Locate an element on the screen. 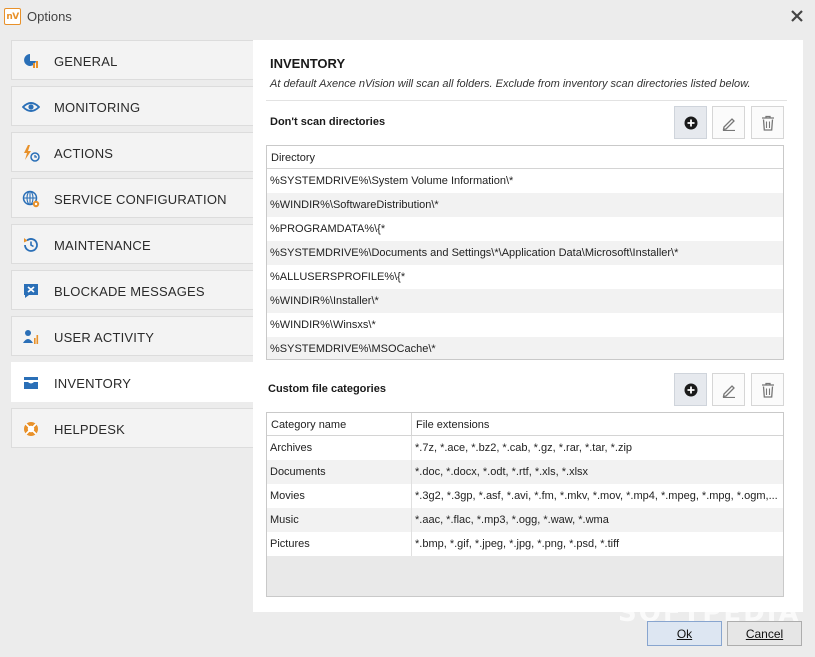  close-icon is located at coordinates (797, 16).